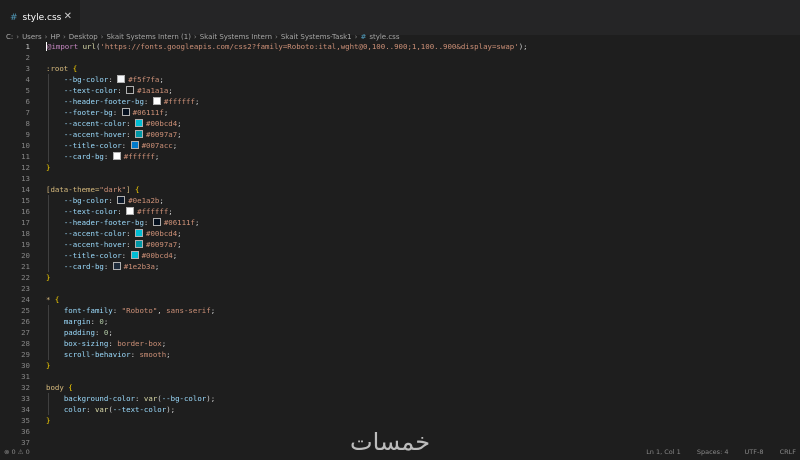 Image resolution: width=800 pixels, height=460 pixels. What do you see at coordinates (27, 123) in the screenshot?
I see `line-number: 8` at bounding box center [27, 123].